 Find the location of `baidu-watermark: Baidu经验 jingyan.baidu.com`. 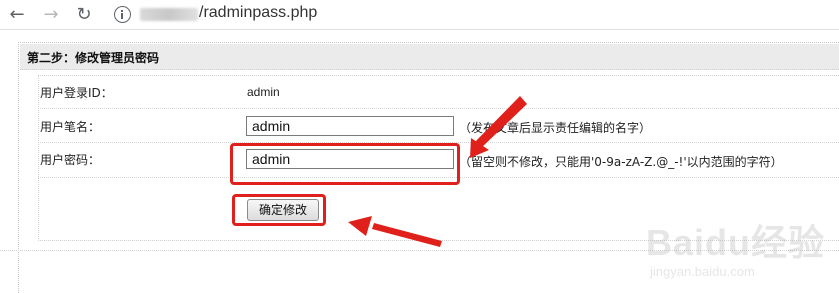

baidu-watermark: Baidu经验 jingyan.baidu.com is located at coordinates (741, 252).